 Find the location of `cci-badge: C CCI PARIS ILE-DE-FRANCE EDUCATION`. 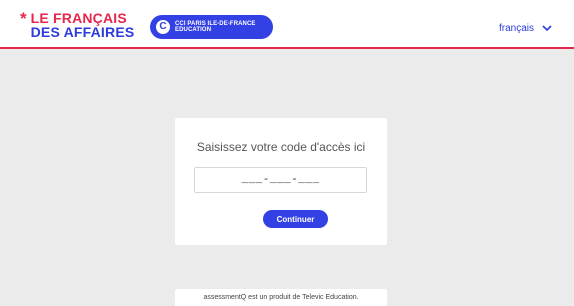

cci-badge: C CCI PARIS ILE-DE-FRANCE EDUCATION is located at coordinates (211, 27).